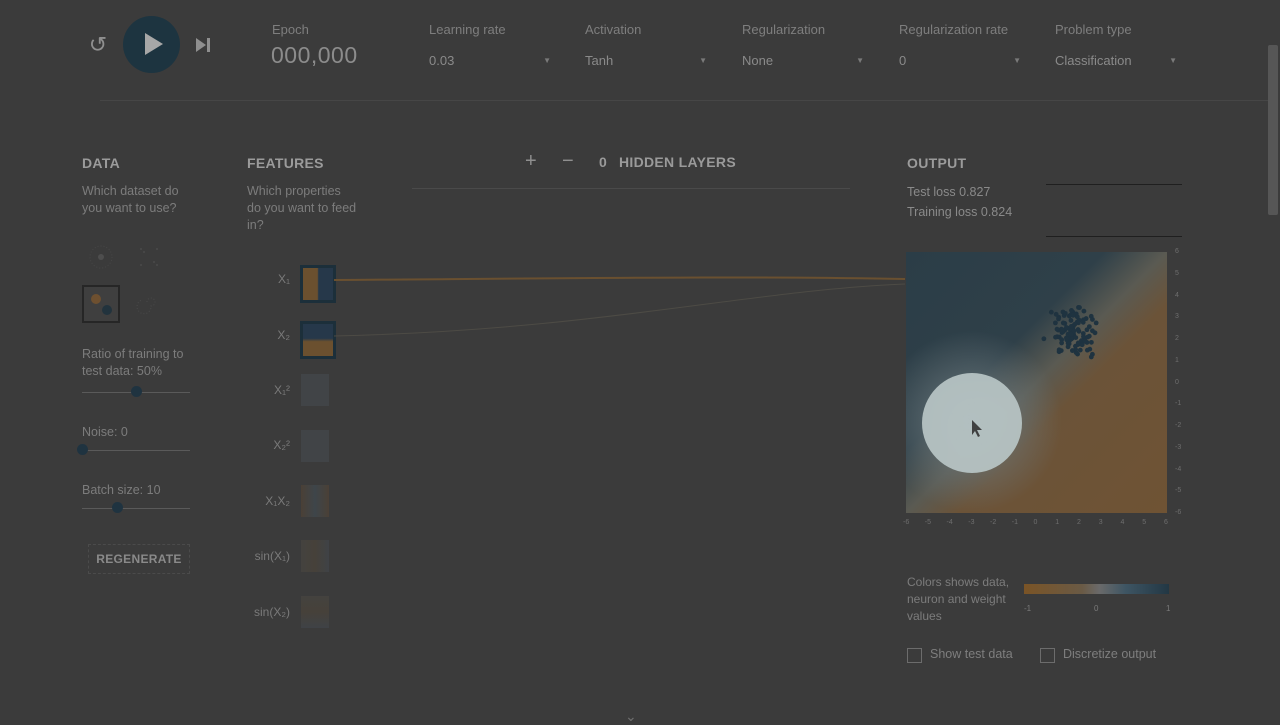  Describe the element at coordinates (1178, 469) in the screenshot. I see `y-tick: -4` at that location.